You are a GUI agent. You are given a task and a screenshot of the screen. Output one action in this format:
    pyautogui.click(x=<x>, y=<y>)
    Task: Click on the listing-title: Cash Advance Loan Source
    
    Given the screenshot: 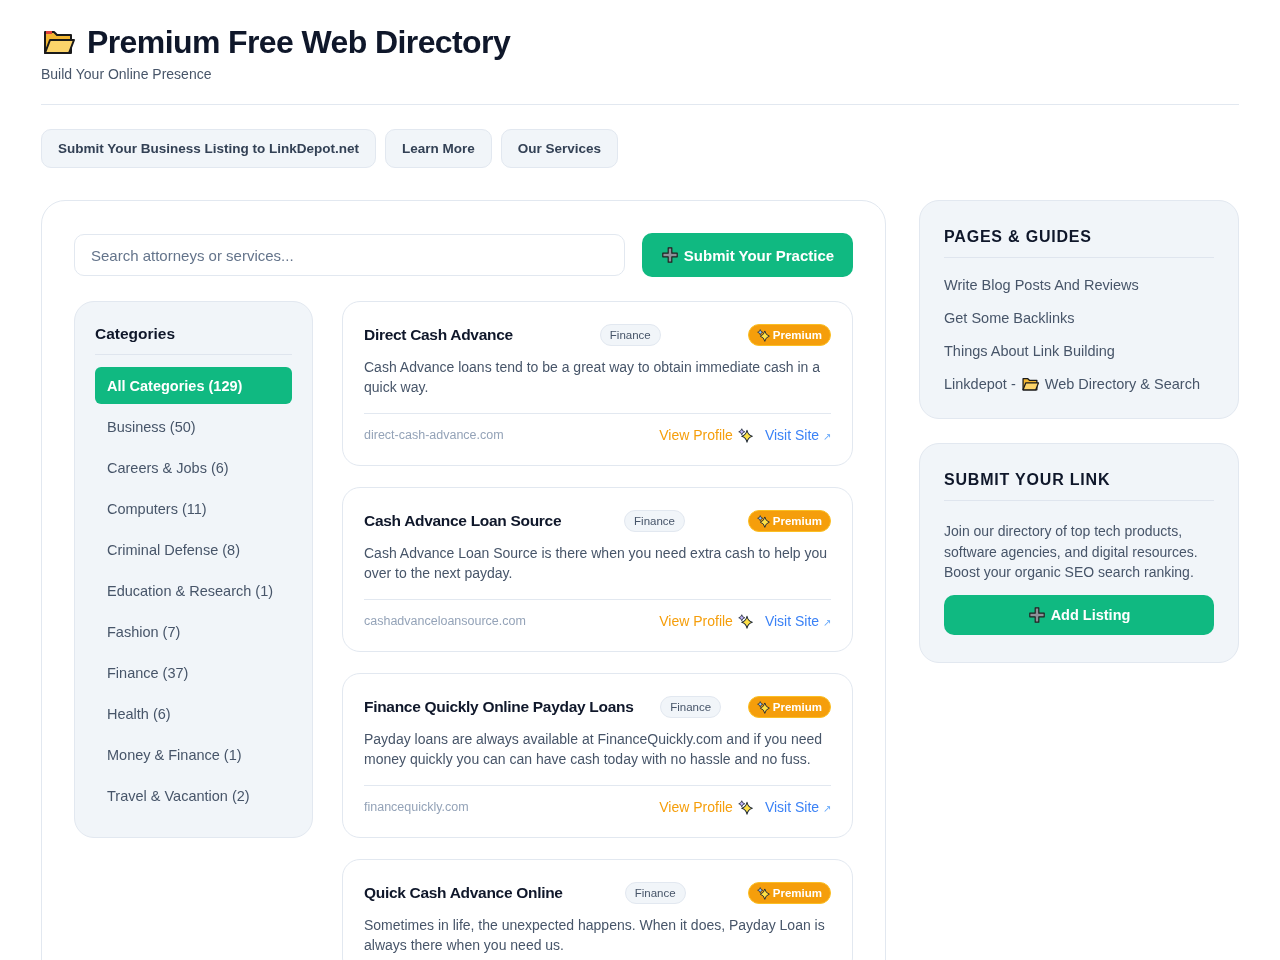 What is the action you would take?
    pyautogui.click(x=463, y=521)
    